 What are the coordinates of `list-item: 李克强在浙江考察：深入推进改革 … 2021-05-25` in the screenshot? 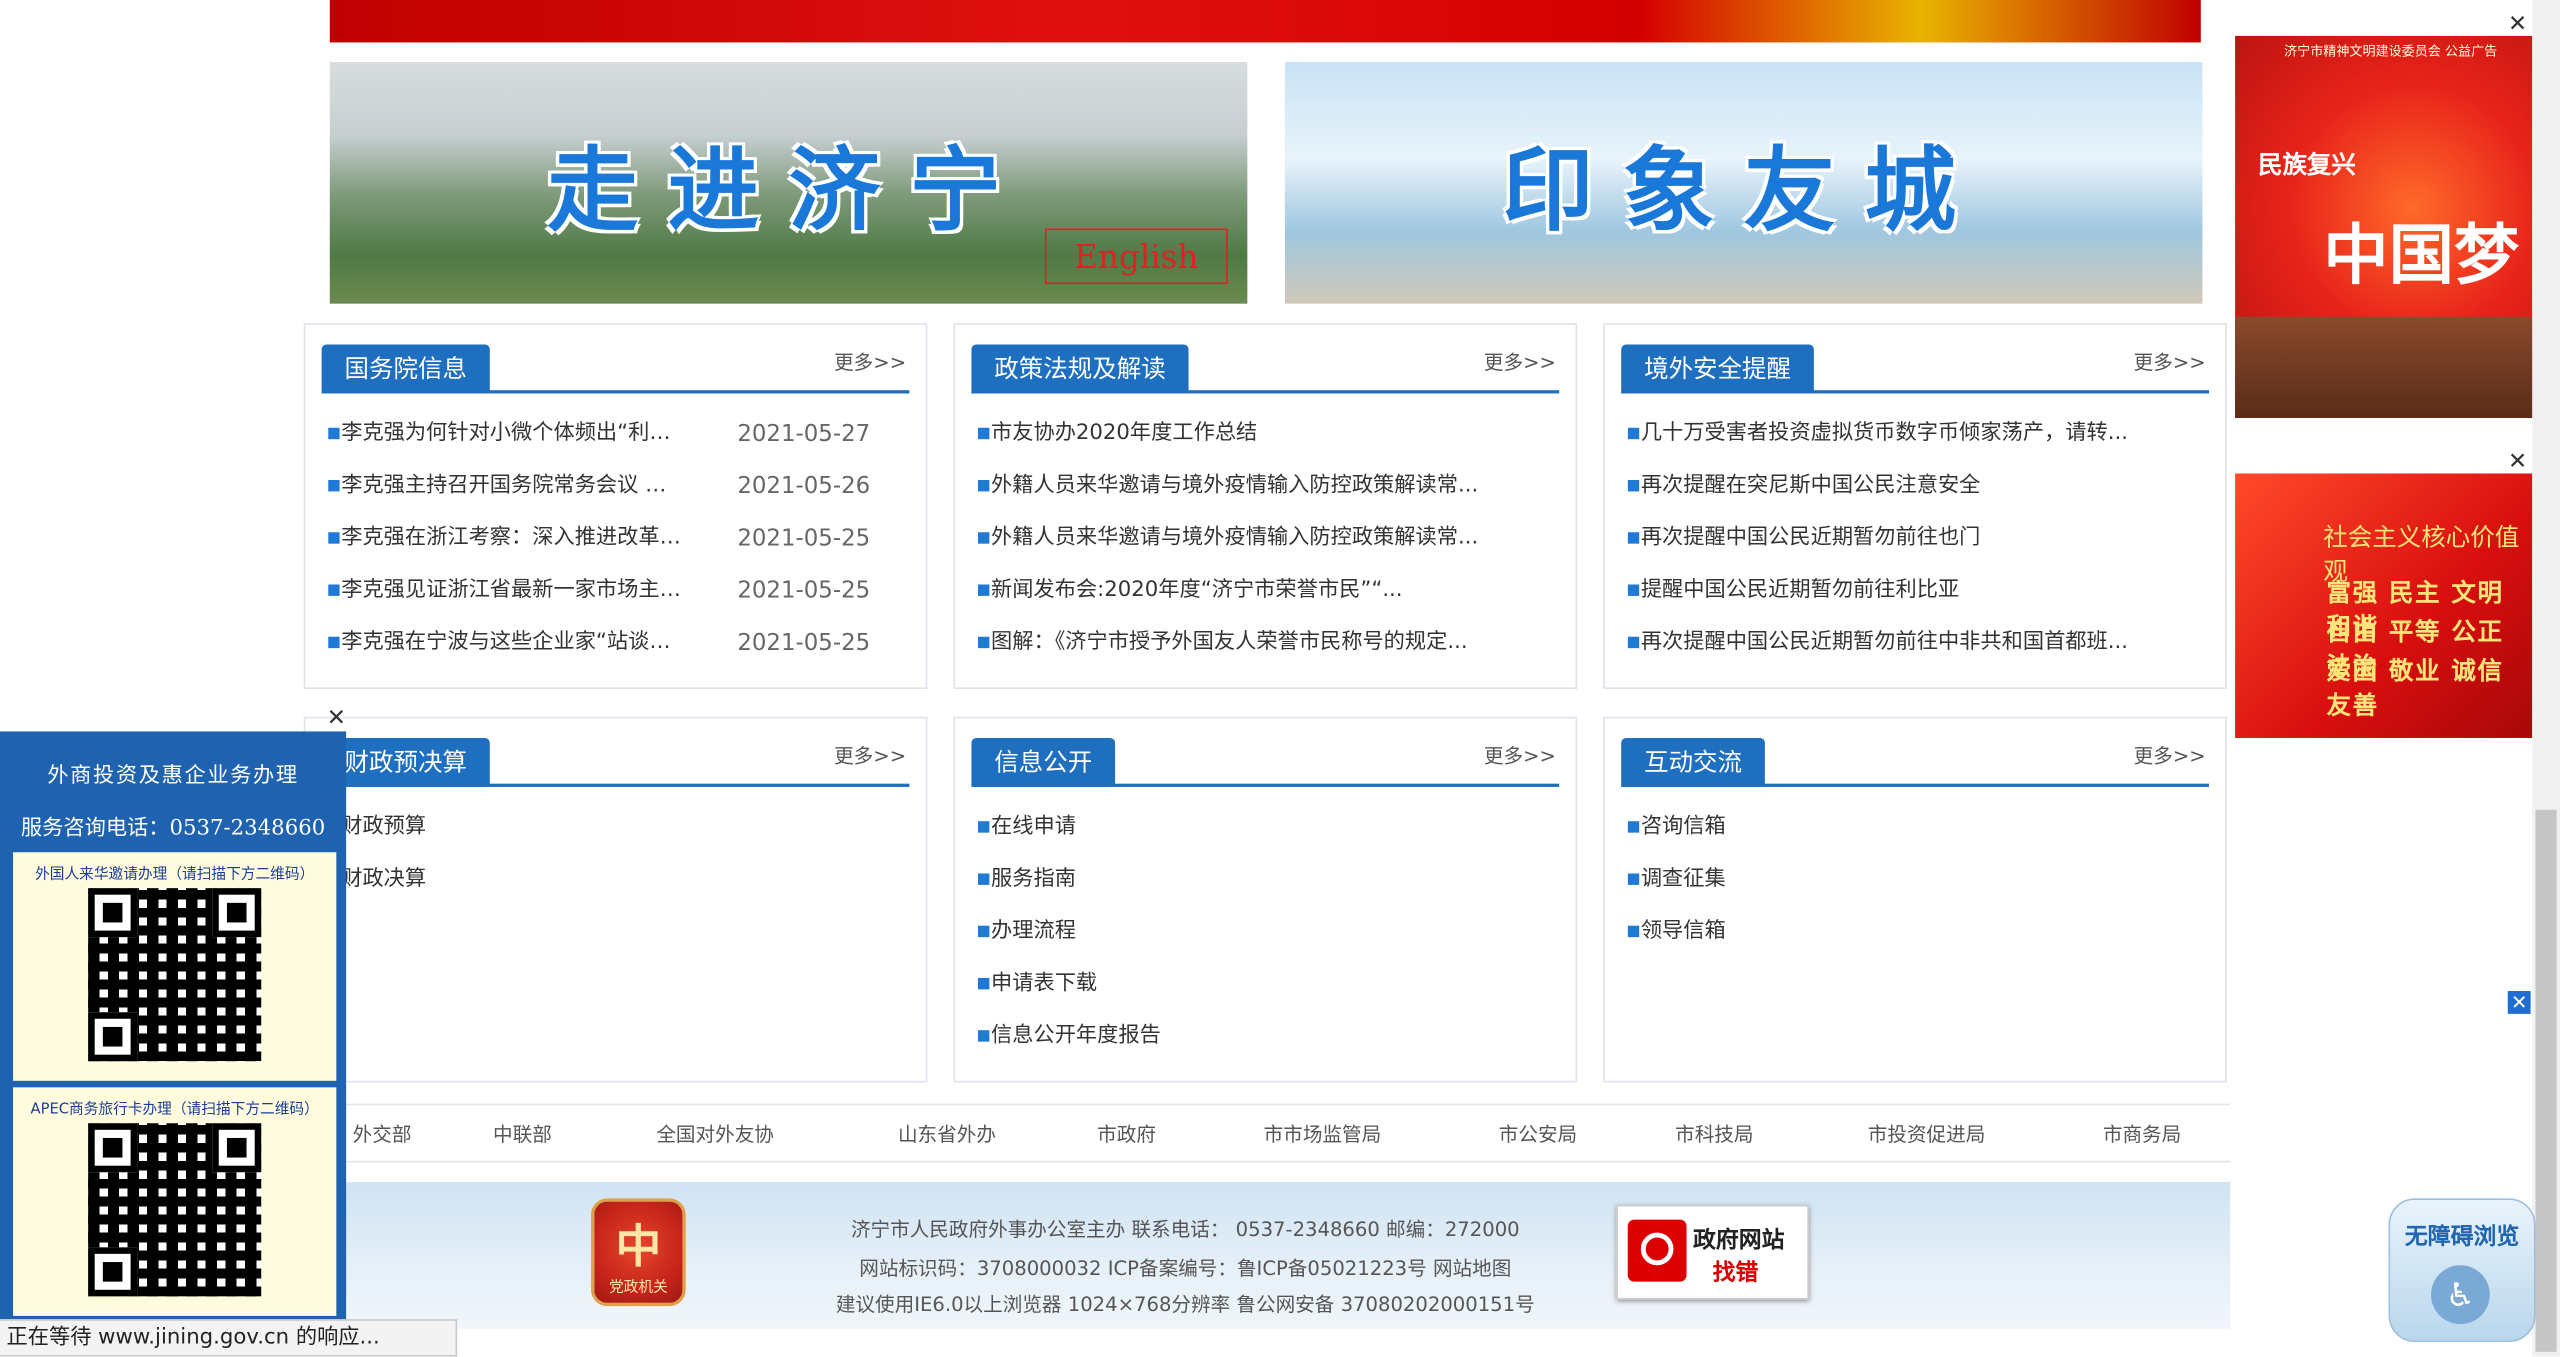 It's located at (618, 547).